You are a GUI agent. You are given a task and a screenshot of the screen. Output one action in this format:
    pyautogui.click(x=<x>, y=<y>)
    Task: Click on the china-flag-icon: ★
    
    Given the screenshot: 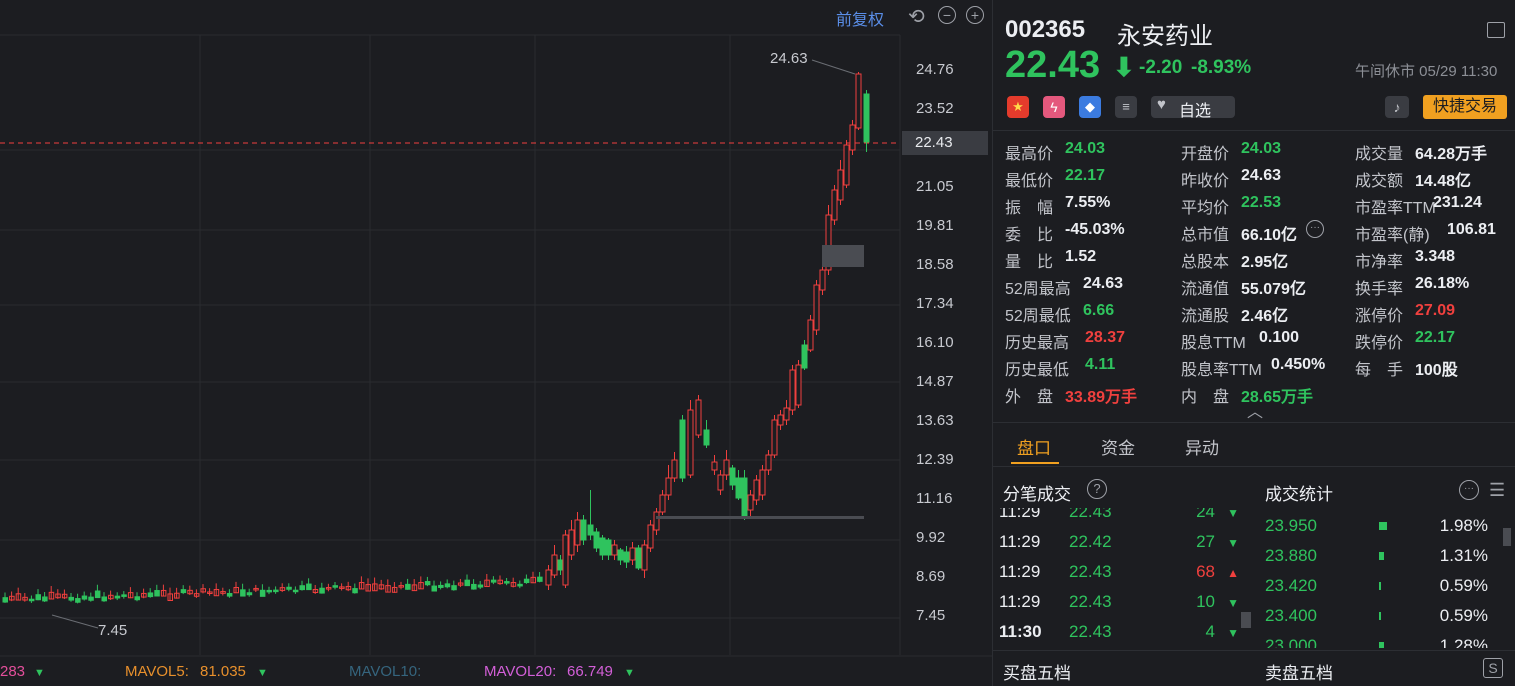 What is the action you would take?
    pyautogui.click(x=1018, y=107)
    